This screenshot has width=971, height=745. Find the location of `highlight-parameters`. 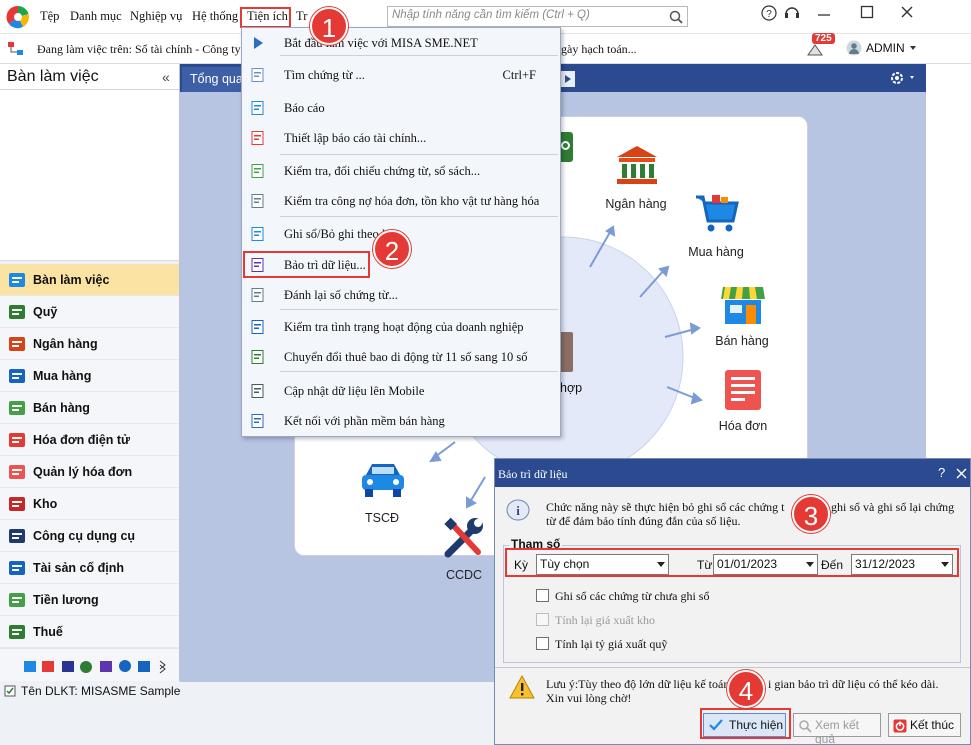

highlight-parameters is located at coordinates (732, 562).